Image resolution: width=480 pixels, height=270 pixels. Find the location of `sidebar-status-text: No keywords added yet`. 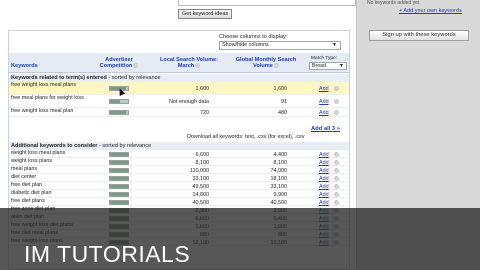

sidebar-status-text: No keywords added yet is located at coordinates (393, 3).